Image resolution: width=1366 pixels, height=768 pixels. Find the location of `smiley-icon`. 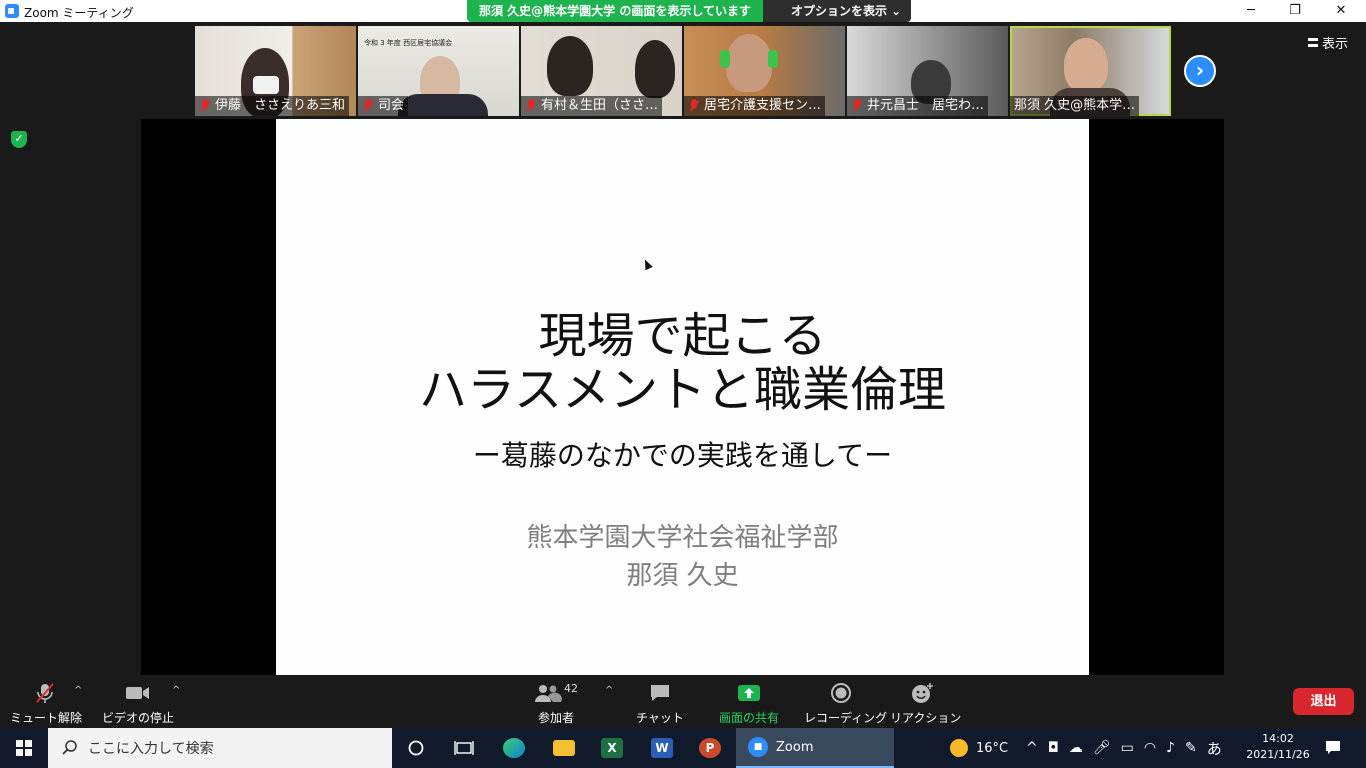

smiley-icon is located at coordinates (922, 693).